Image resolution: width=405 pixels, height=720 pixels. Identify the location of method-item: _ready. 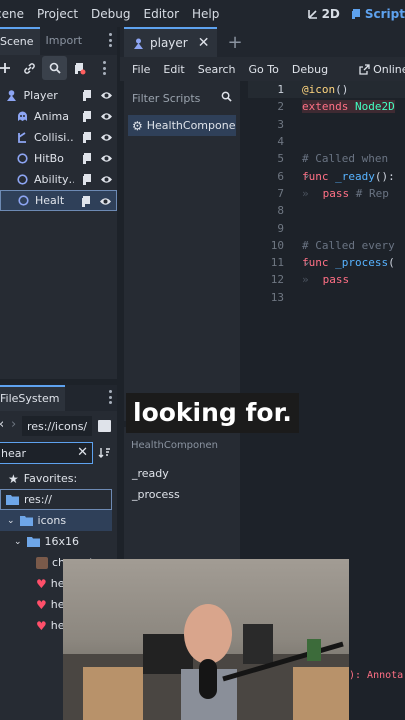
(182, 473).